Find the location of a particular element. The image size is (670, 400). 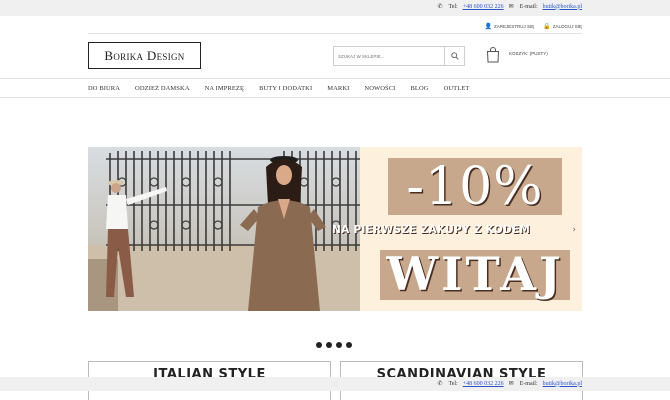

login-label: Zaloguj się is located at coordinates (567, 26).